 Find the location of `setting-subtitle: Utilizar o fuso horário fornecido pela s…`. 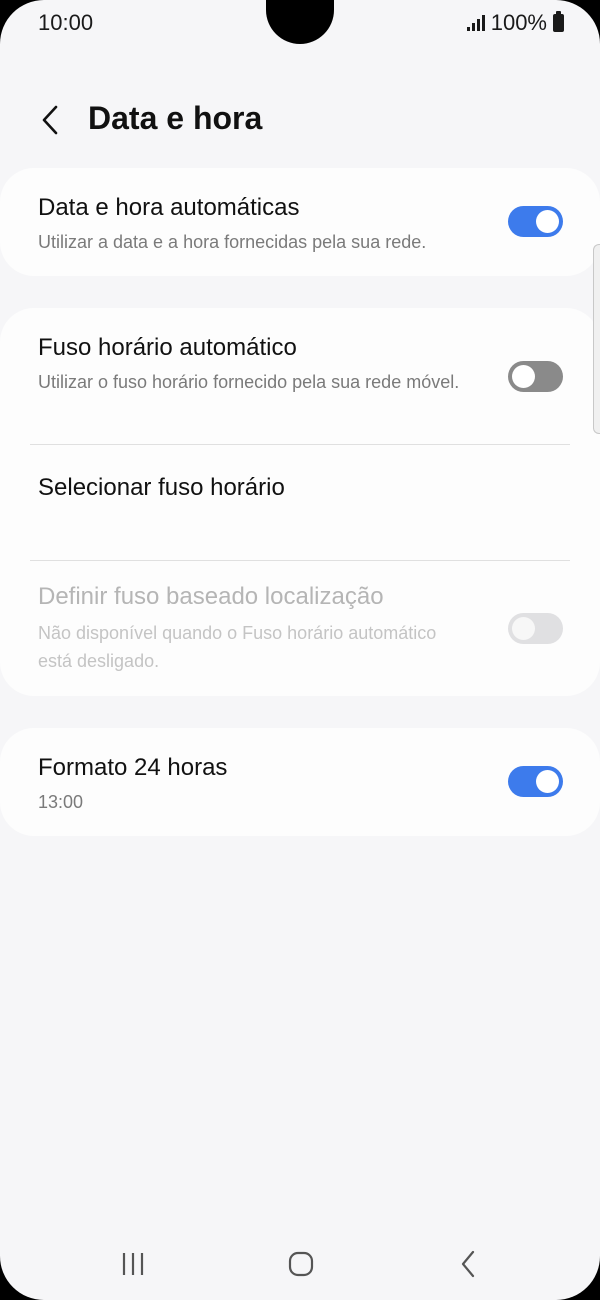

setting-subtitle: Utilizar o fuso horário fornecido pela s… is located at coordinates (249, 382).